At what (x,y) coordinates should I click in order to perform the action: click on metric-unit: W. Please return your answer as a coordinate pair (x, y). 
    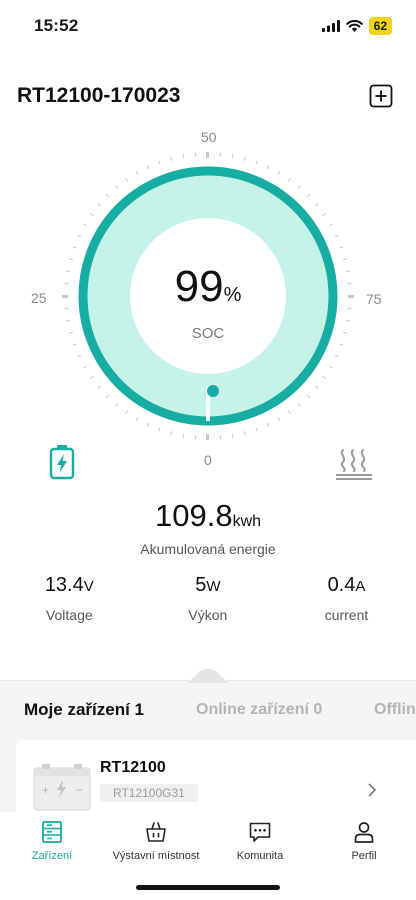
    Looking at the image, I should click on (213, 586).